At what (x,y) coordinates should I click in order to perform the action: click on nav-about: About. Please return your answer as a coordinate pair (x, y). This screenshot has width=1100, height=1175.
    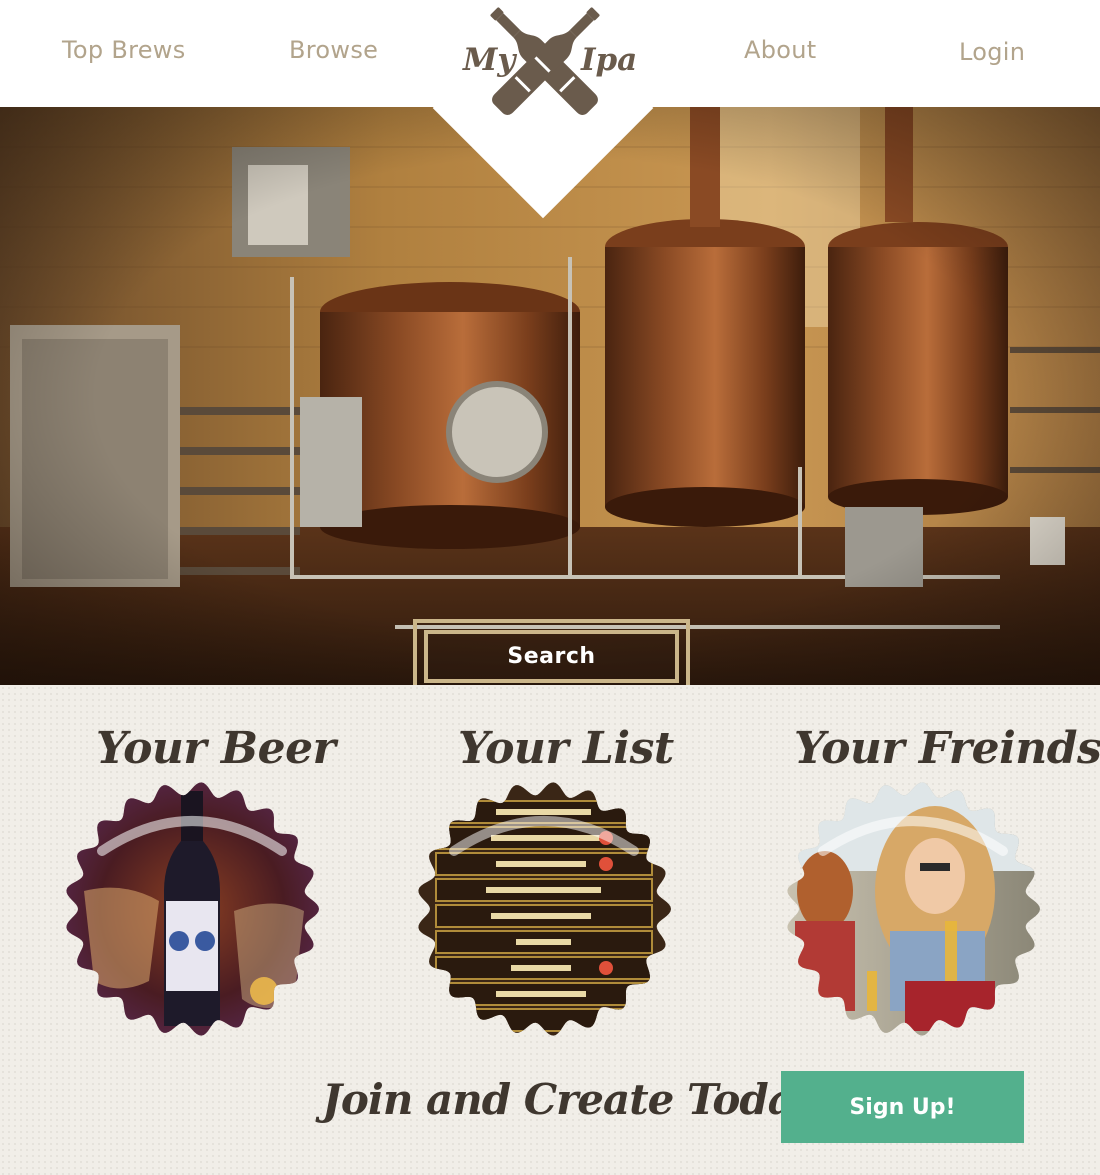
    Looking at the image, I should click on (780, 50).